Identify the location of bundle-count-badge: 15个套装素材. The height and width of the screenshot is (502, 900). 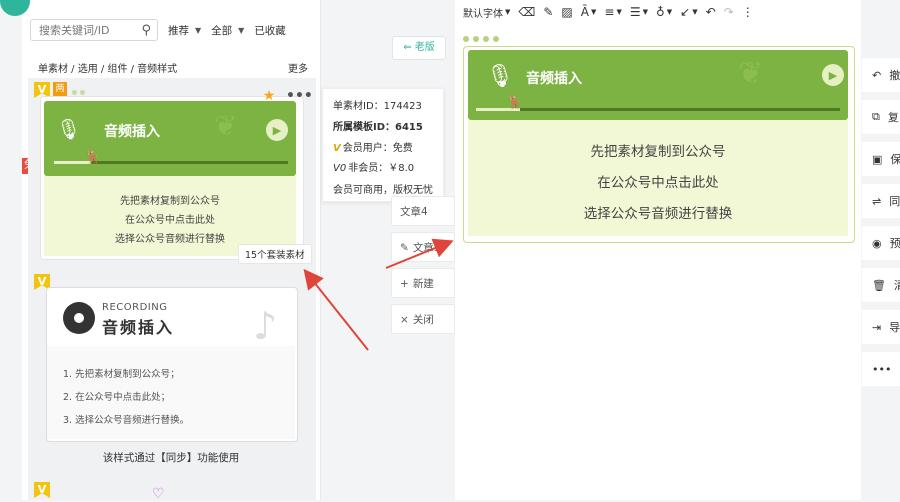
(275, 254).